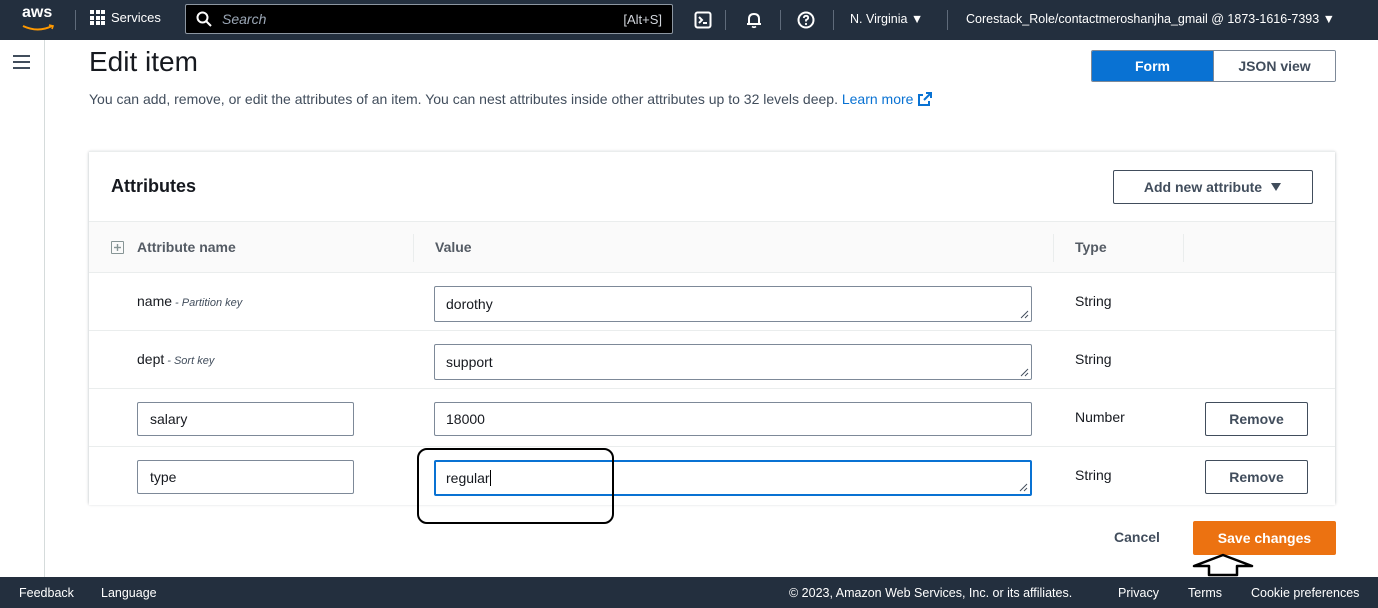  Describe the element at coordinates (1203, 187) in the screenshot. I see `add-new-attribute-label: Add new attribute` at that location.